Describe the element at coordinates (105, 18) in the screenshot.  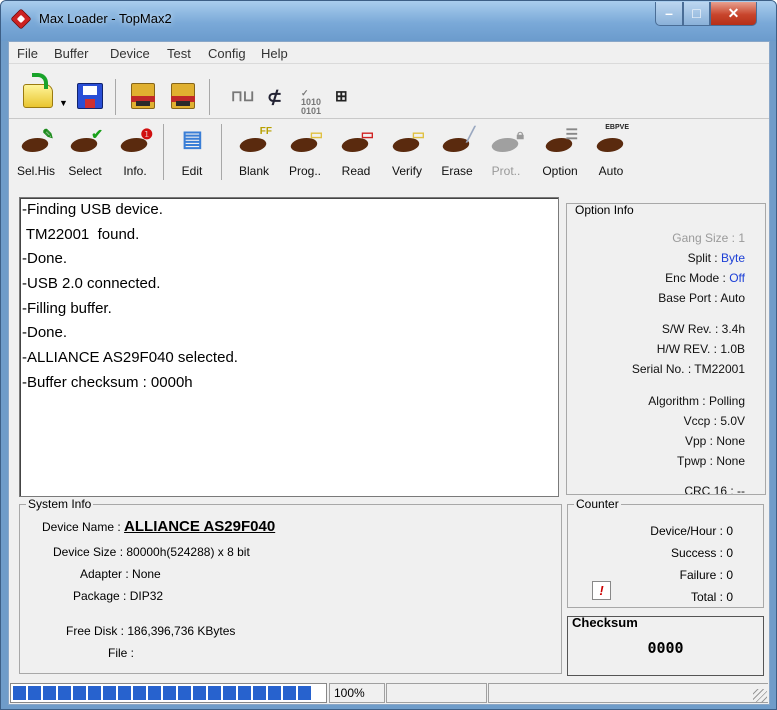
I see `window-title: Max Loader - TopMax2` at that location.